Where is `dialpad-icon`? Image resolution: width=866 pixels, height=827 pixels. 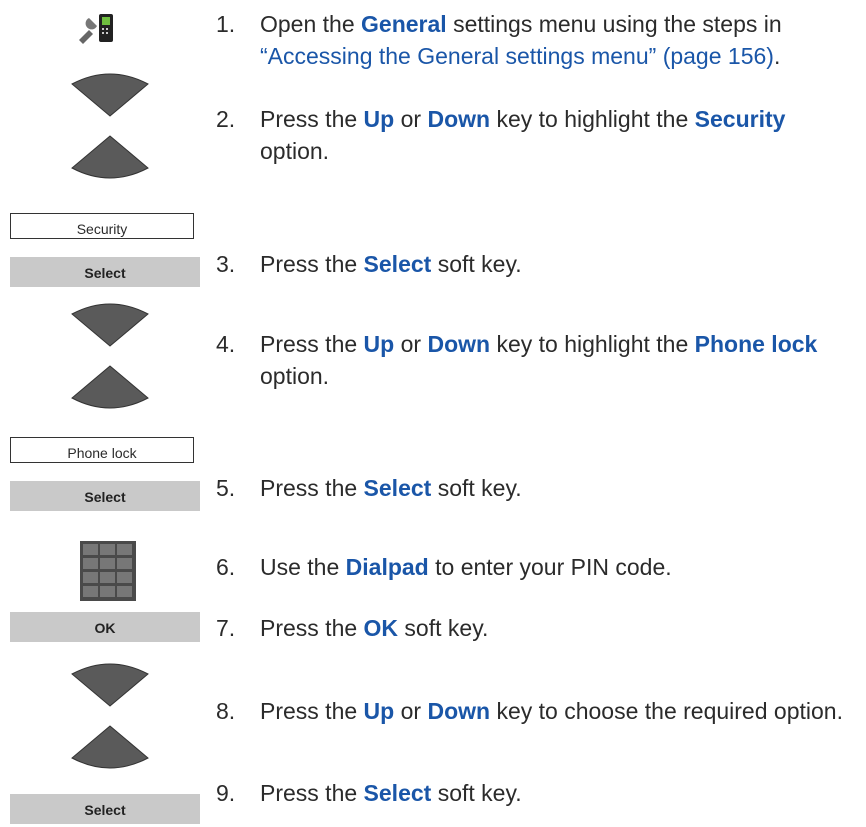 dialpad-icon is located at coordinates (108, 571).